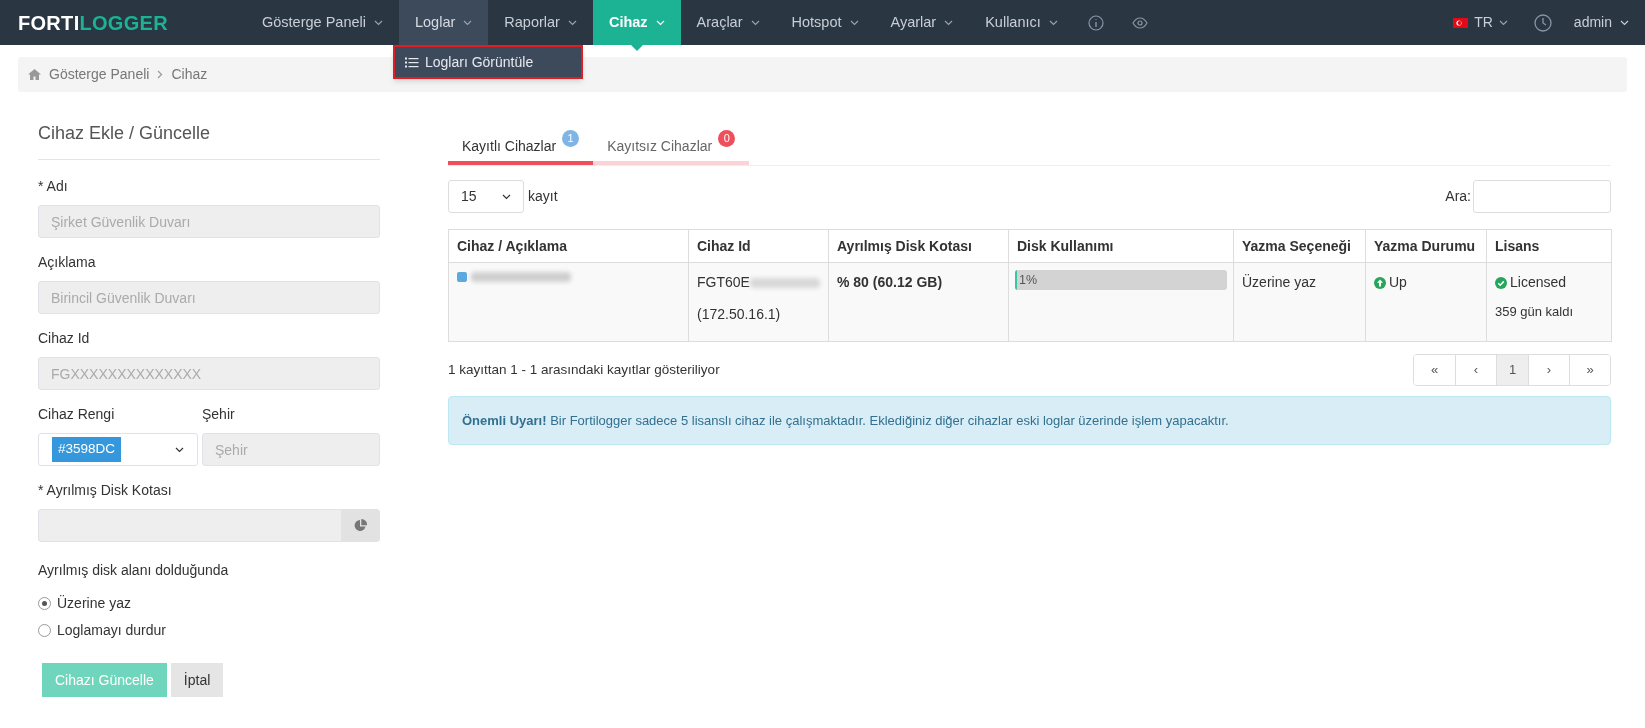  What do you see at coordinates (53, 186) in the screenshot?
I see `field-label: * Adı` at bounding box center [53, 186].